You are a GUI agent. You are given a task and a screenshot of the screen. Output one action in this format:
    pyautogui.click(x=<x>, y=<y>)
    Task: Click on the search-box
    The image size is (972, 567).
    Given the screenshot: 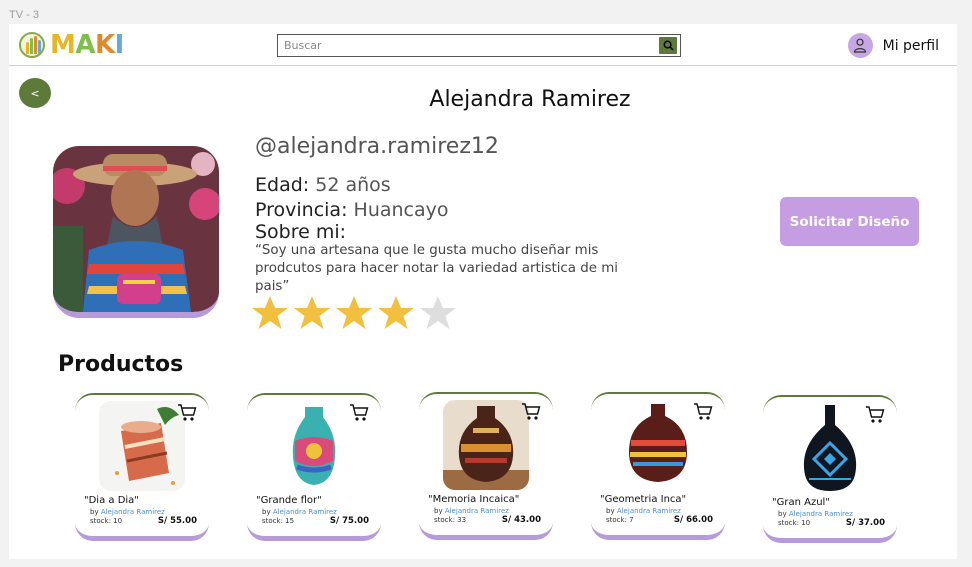 What is the action you would take?
    pyautogui.click(x=479, y=45)
    